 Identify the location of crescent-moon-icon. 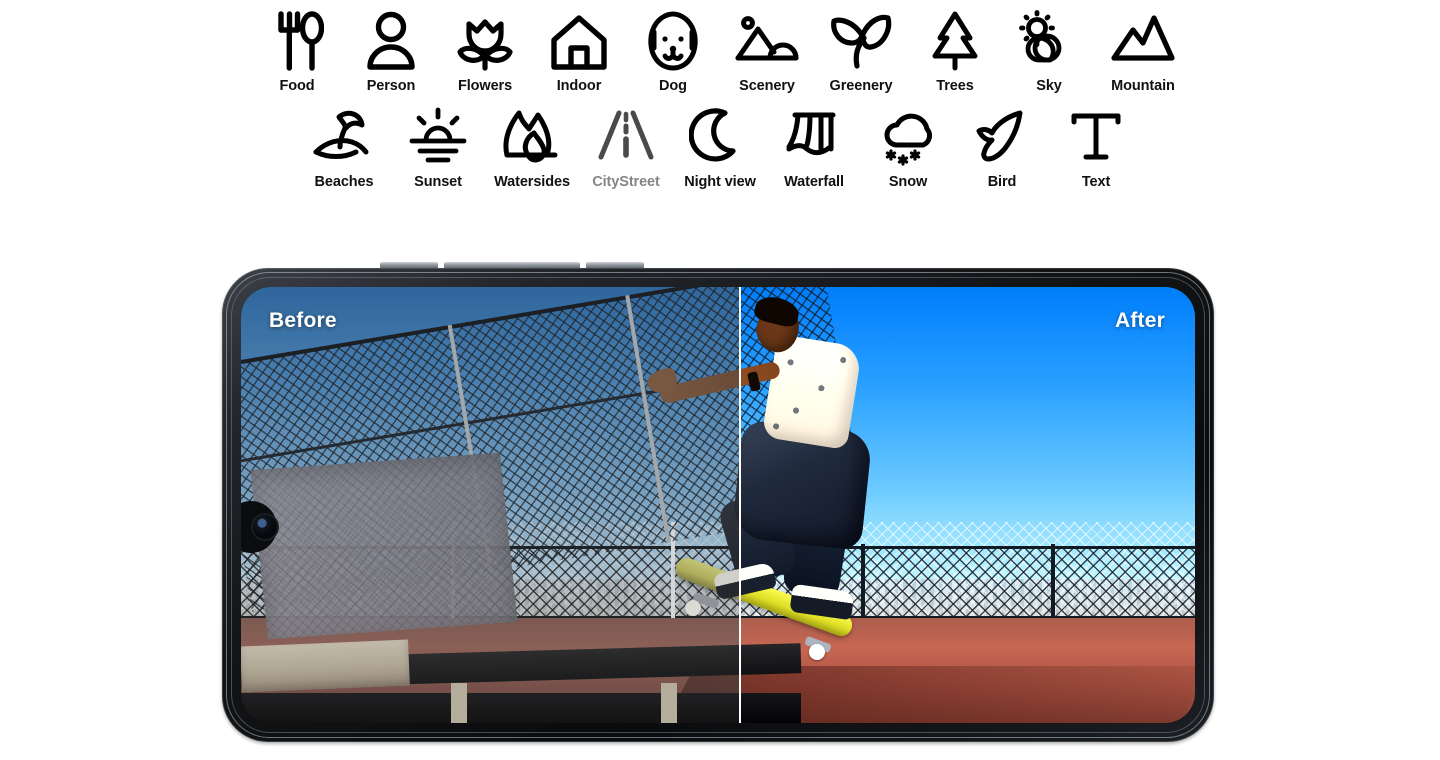
(720, 137).